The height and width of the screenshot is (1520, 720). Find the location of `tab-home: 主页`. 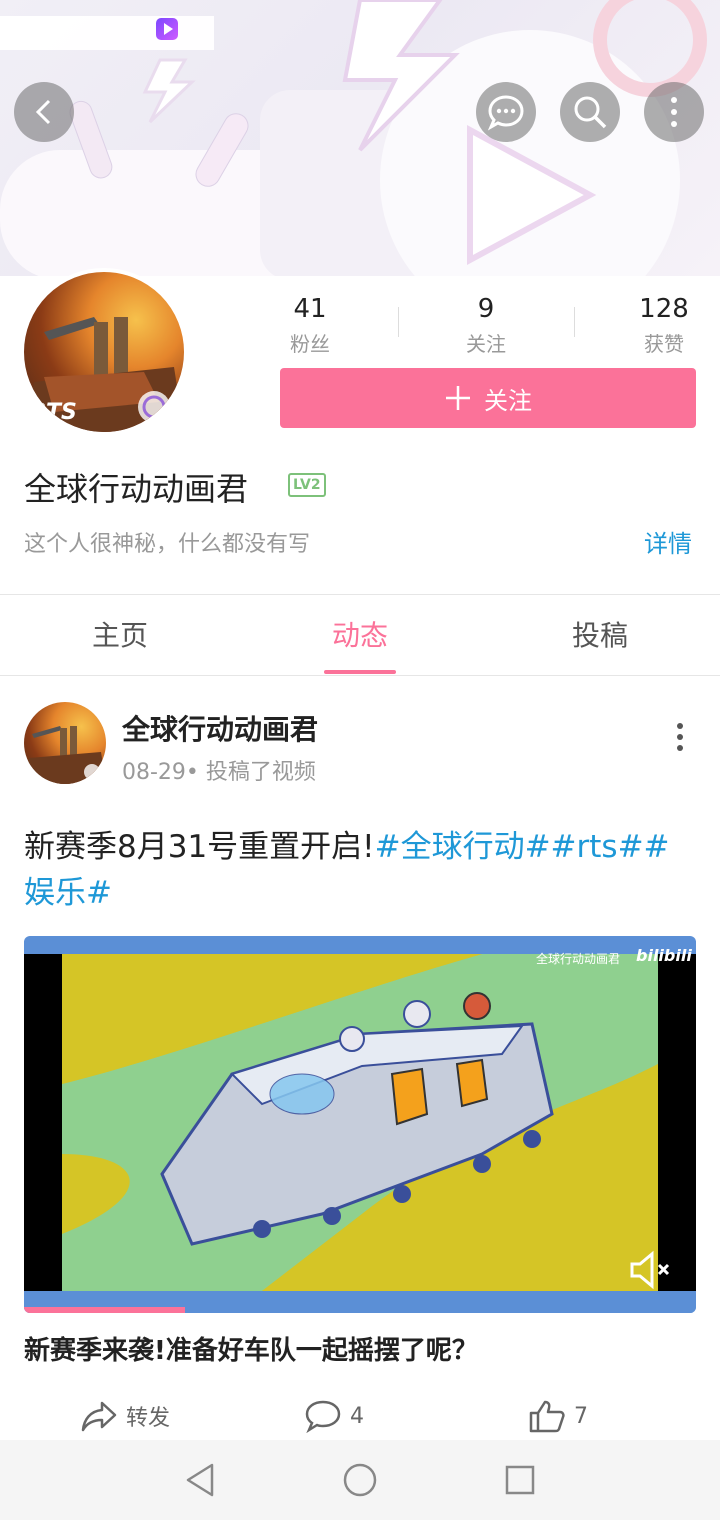

tab-home: 主页 is located at coordinates (120, 636).